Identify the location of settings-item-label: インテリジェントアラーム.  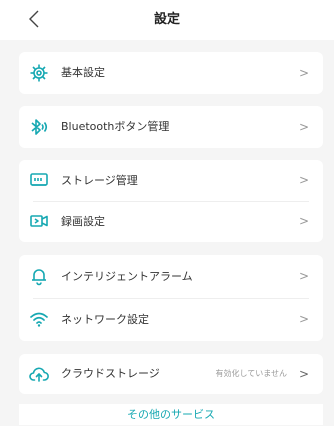
(127, 276).